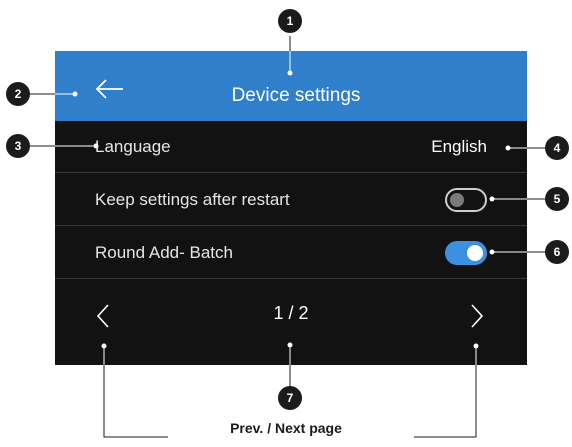 The image size is (572, 447). I want to click on page-indicator: 1 / 2, so click(291, 313).